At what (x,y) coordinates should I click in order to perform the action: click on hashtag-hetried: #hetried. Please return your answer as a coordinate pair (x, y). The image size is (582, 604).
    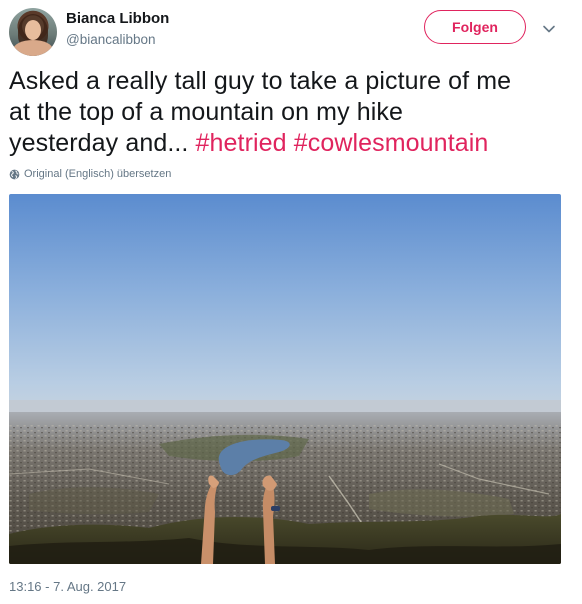
    Looking at the image, I should click on (241, 143).